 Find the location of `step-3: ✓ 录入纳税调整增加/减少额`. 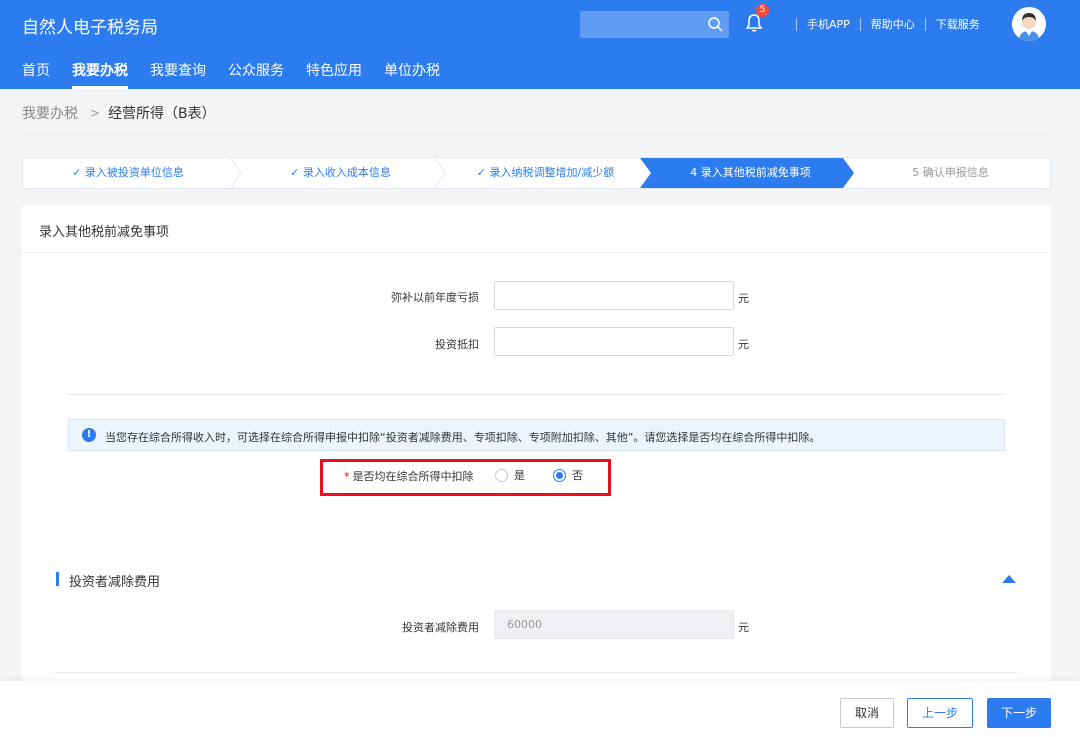

step-3: ✓ 录入纳税调整增加/减少额 is located at coordinates (545, 172).